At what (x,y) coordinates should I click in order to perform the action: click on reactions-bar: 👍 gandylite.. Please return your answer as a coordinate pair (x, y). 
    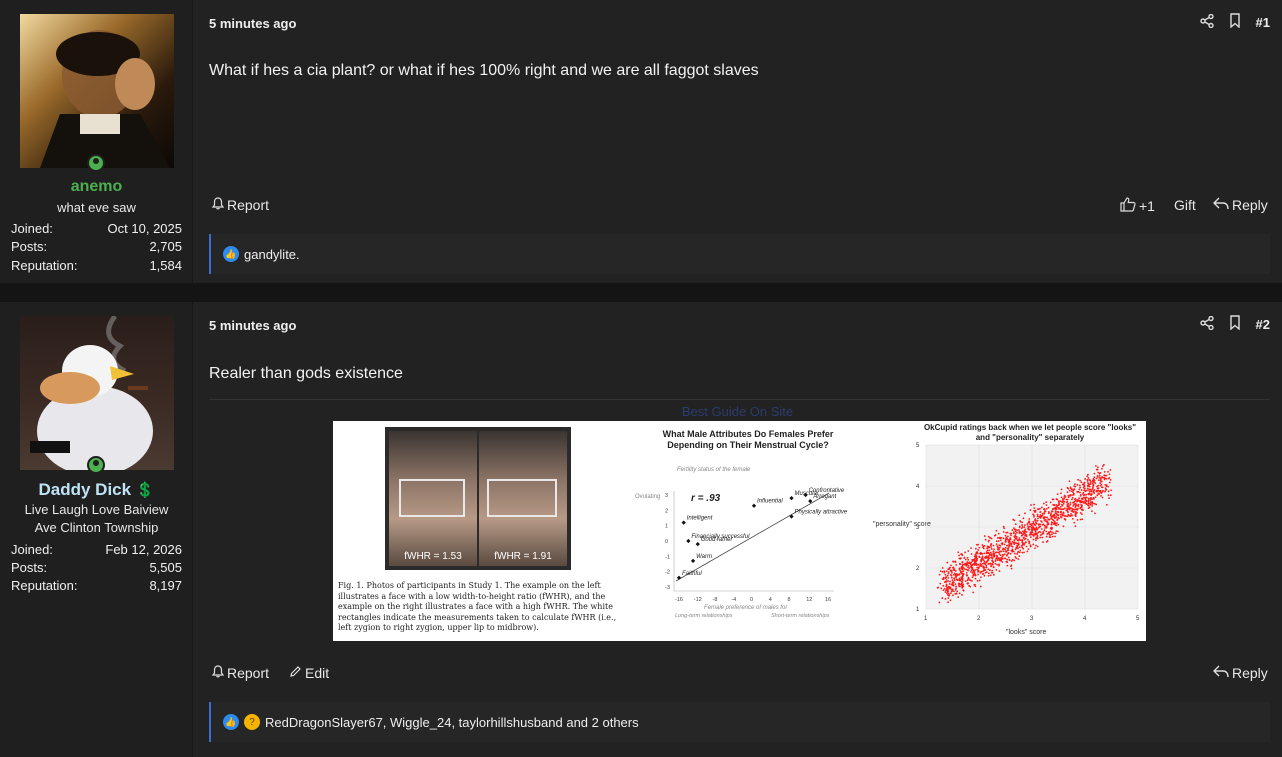
    Looking at the image, I should click on (739, 254).